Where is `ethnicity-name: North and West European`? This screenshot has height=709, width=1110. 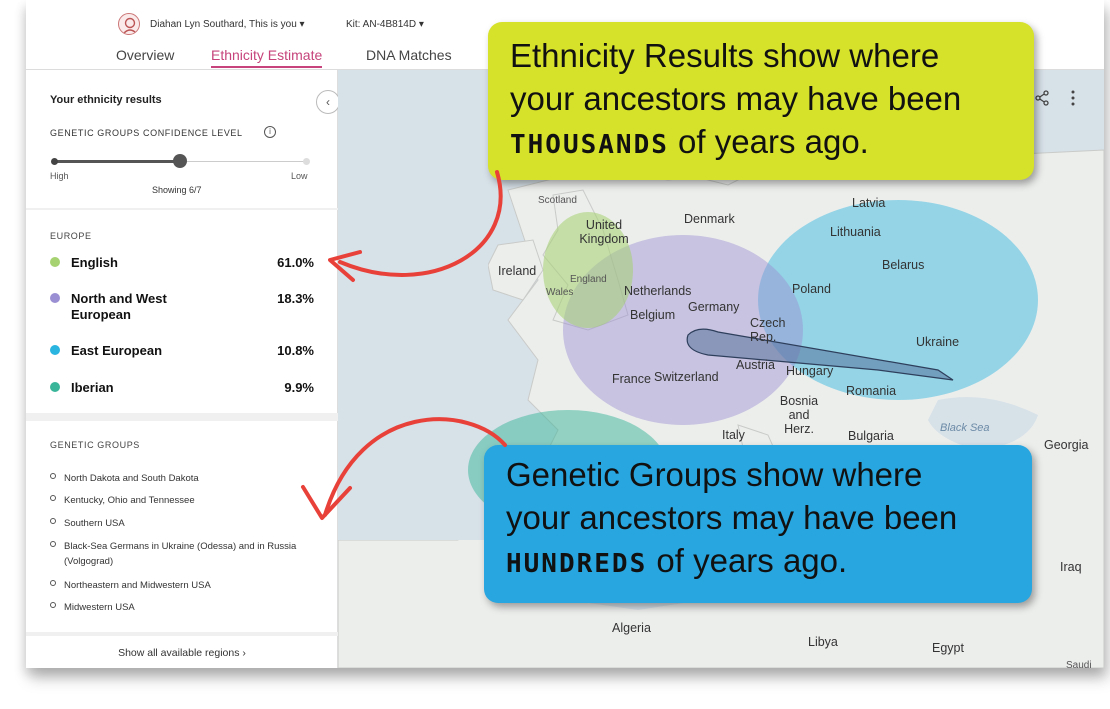 ethnicity-name: North and West European is located at coordinates (119, 306).